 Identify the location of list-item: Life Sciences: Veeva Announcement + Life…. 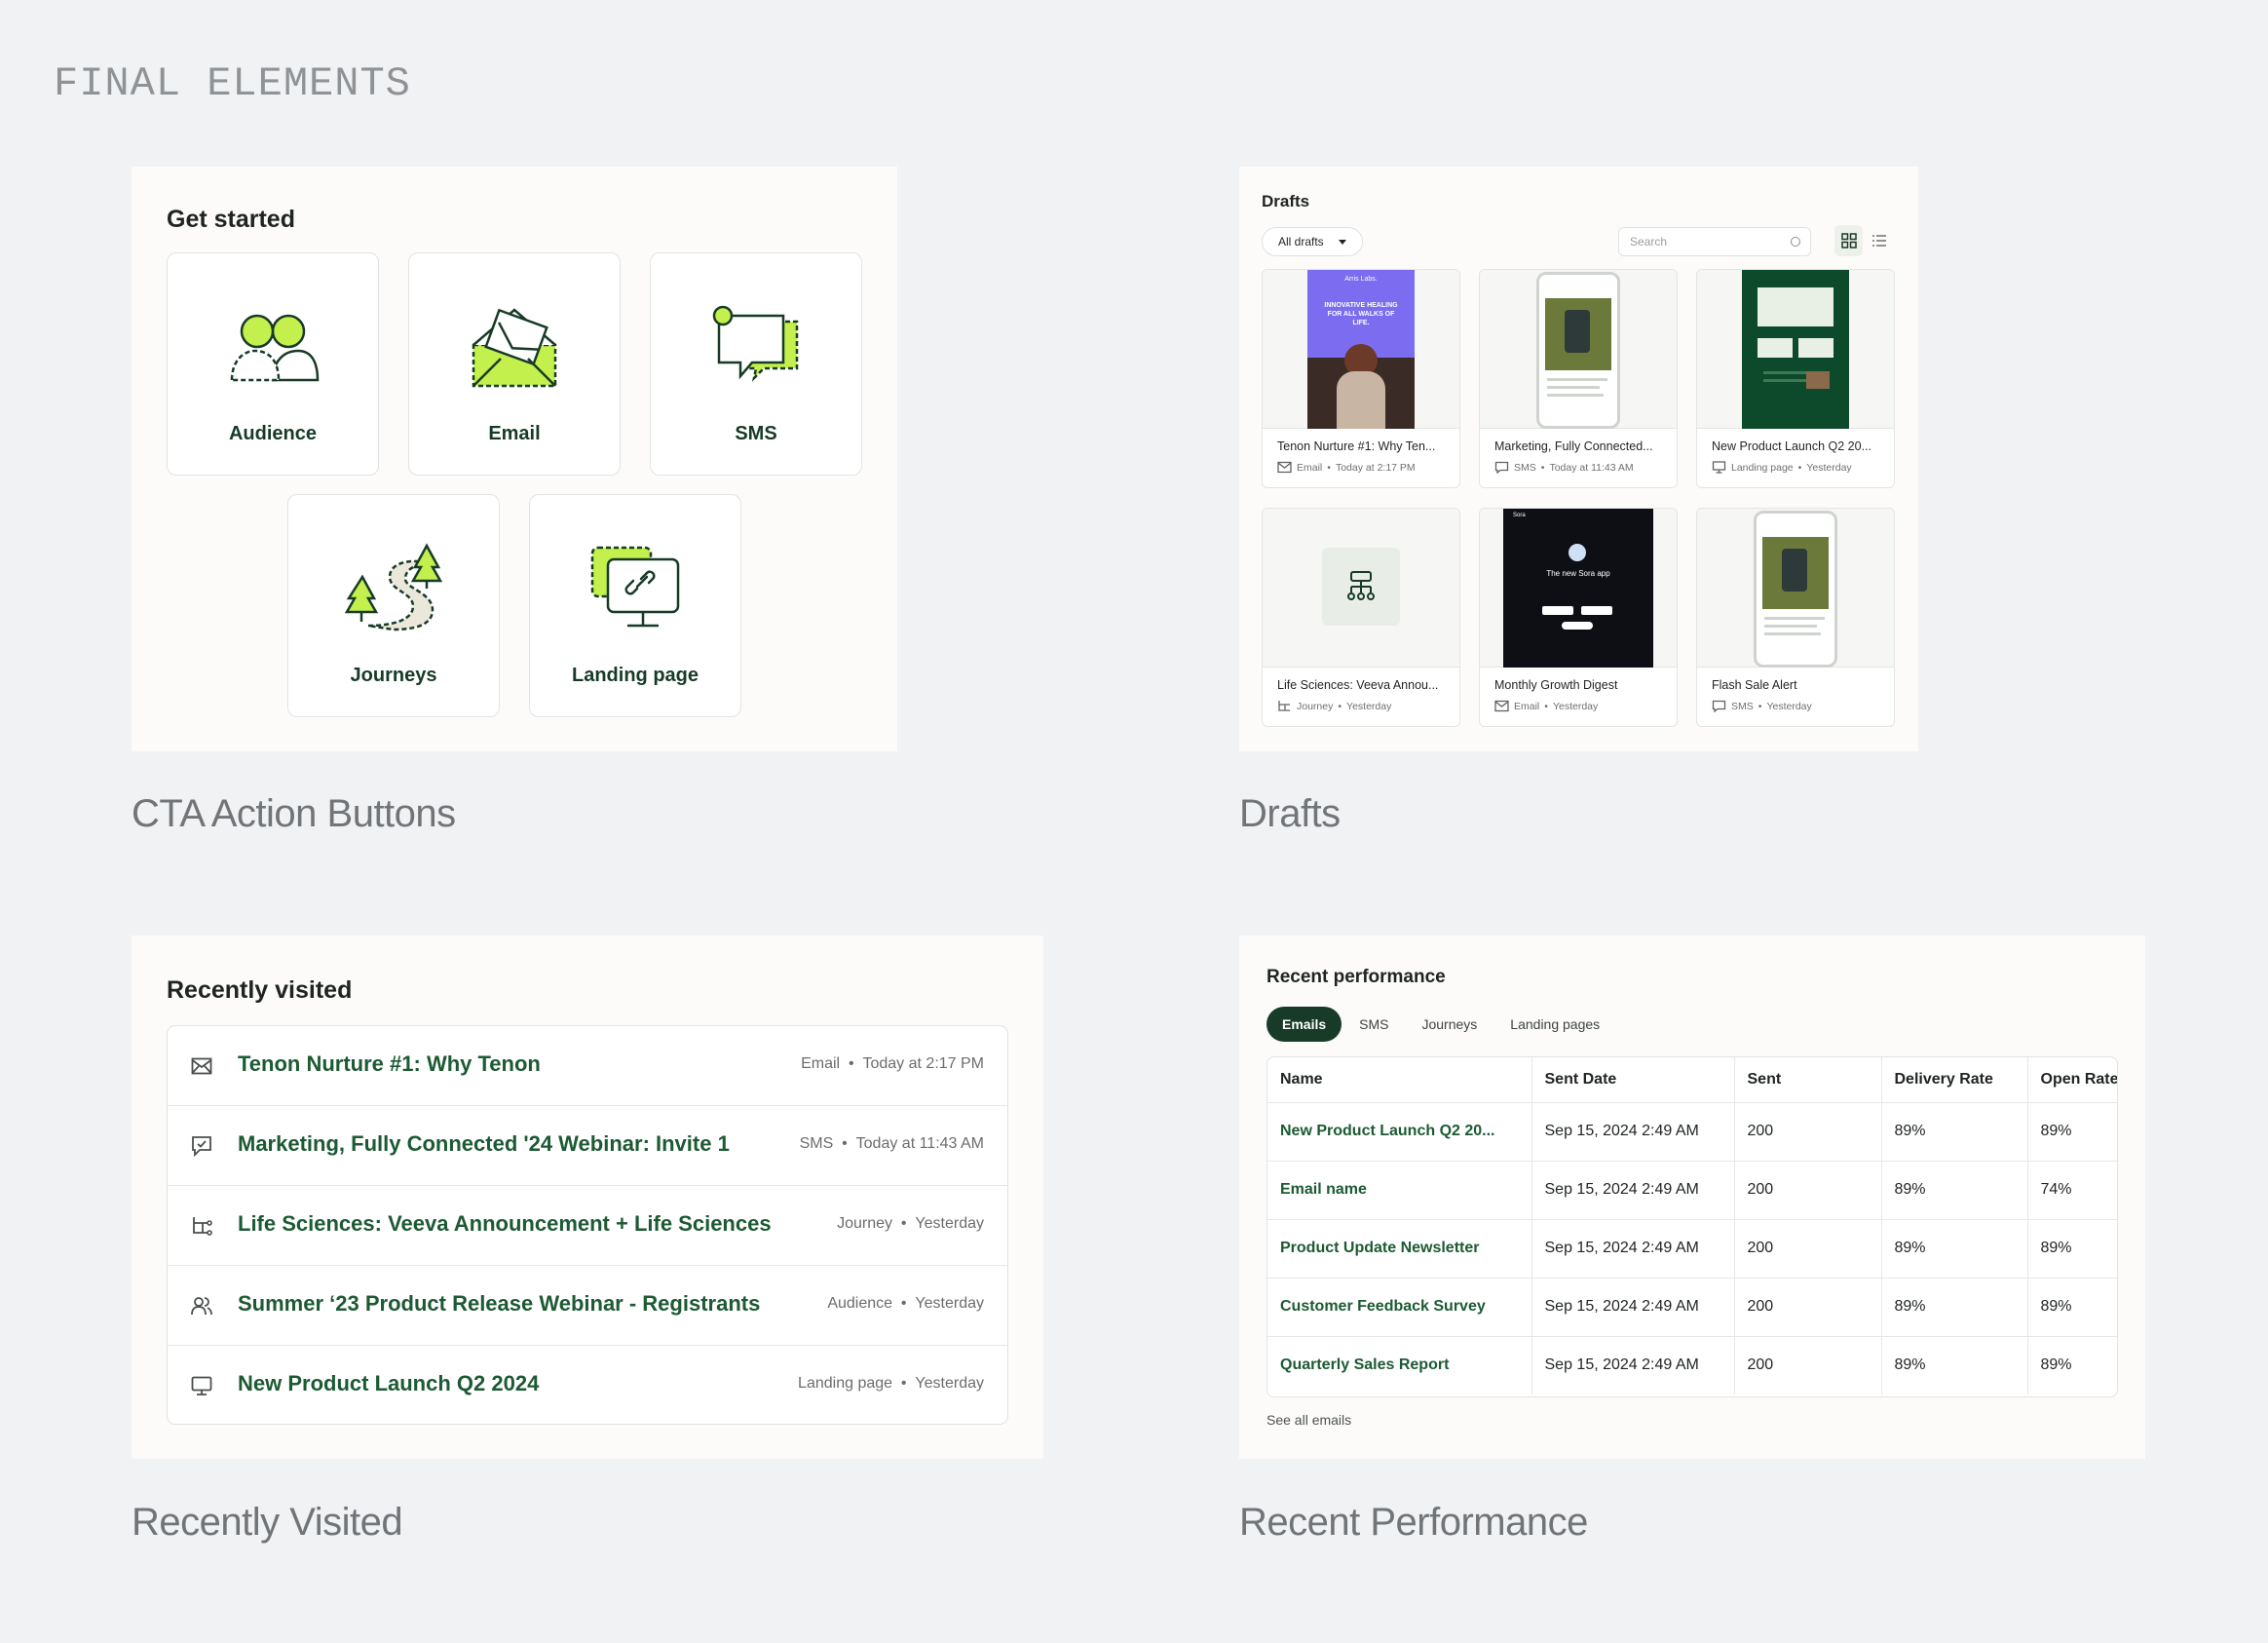
(587, 1226).